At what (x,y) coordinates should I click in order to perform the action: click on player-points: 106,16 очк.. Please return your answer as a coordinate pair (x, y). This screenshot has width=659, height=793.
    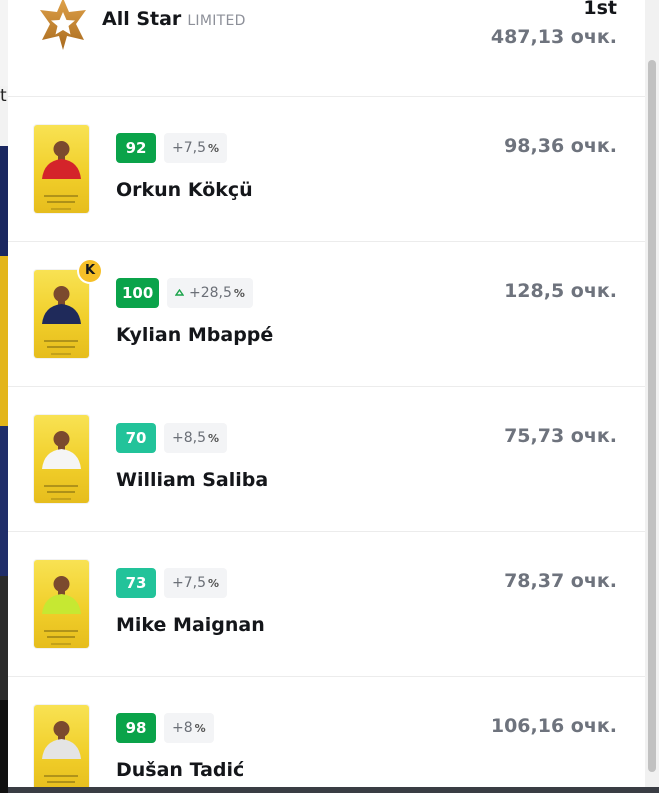
    Looking at the image, I should click on (553, 726).